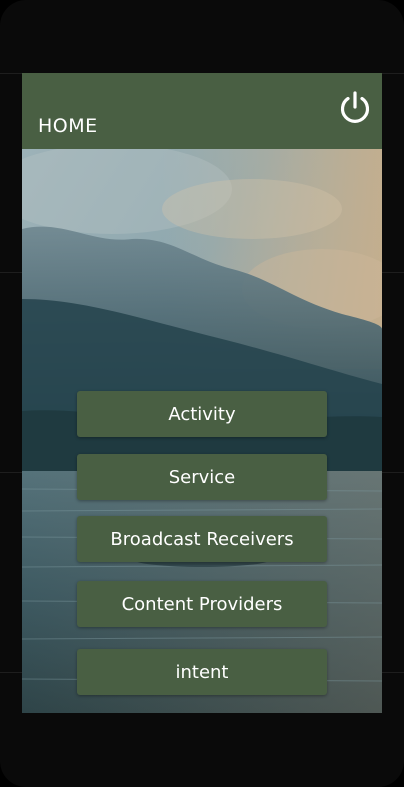 The height and width of the screenshot is (787, 404). I want to click on broadcast-receivers-button: Broadcast Receivers, so click(202, 539).